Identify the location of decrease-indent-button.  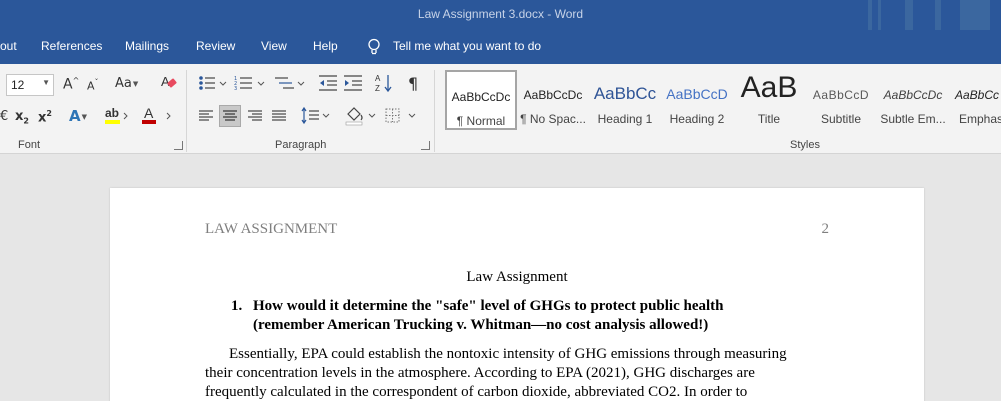
(328, 84).